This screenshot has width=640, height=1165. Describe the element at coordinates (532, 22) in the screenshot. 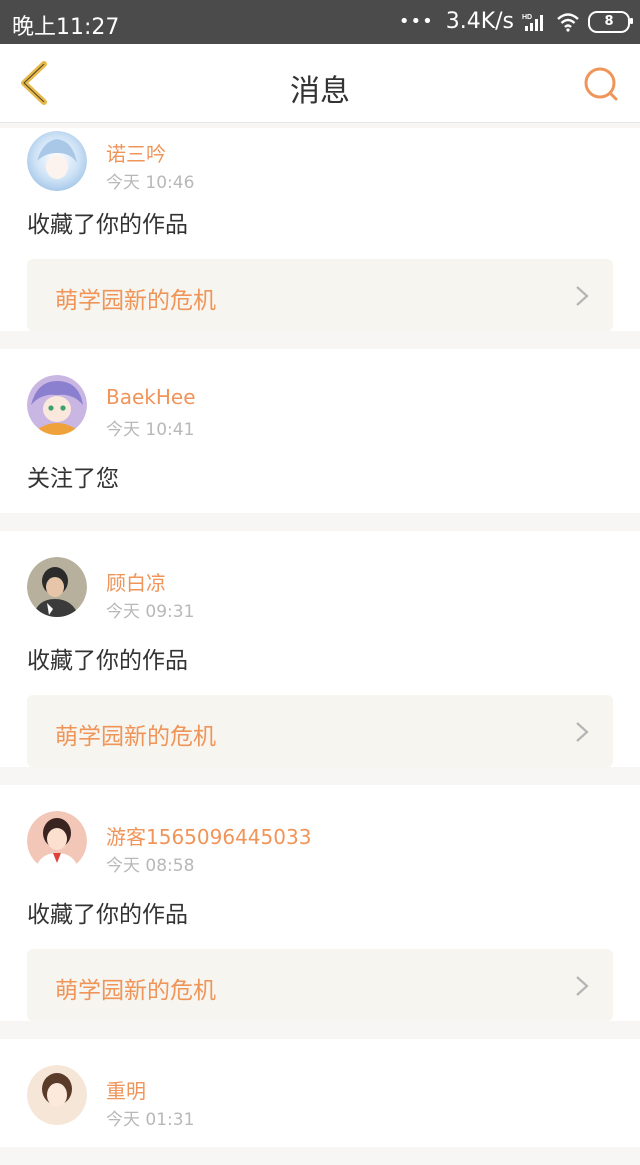

I see `signal-icon: HD` at that location.